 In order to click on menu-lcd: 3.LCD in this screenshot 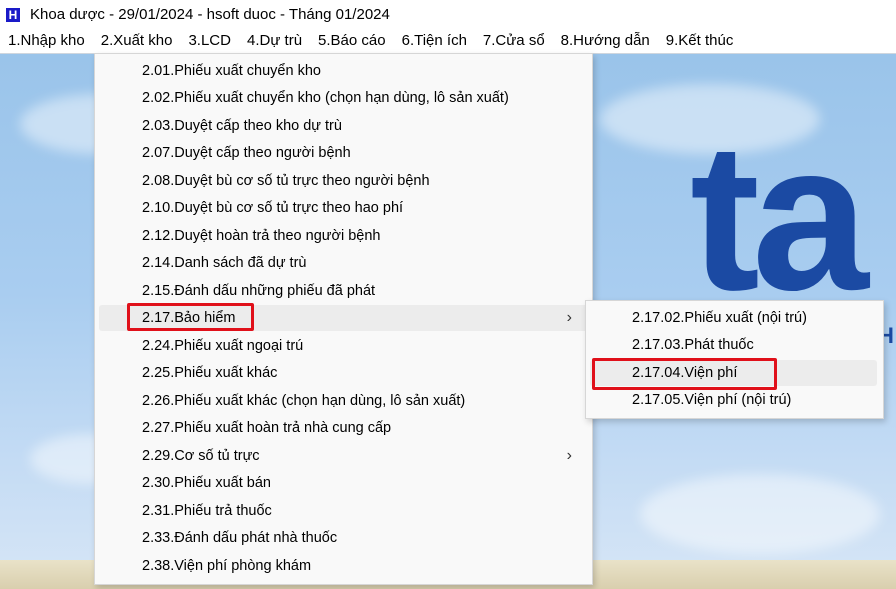, I will do `click(209, 41)`.